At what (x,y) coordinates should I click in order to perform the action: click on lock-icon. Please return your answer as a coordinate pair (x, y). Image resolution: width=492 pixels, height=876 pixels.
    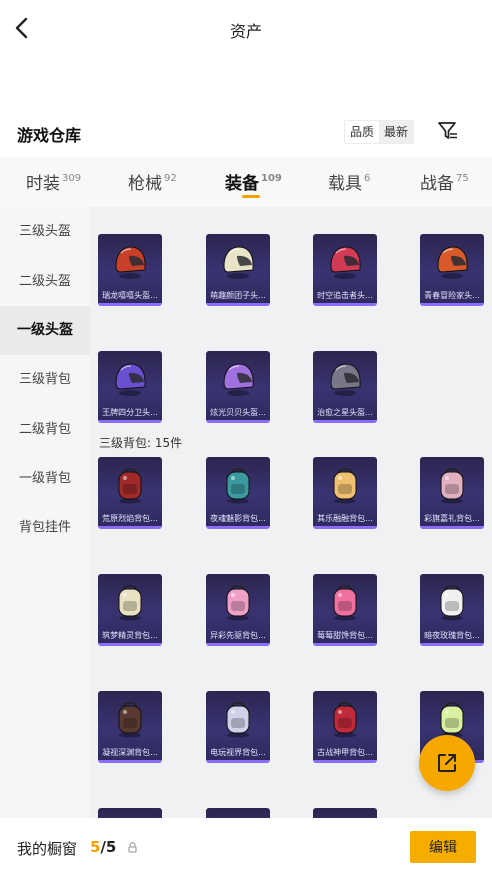
    Looking at the image, I should click on (132, 847).